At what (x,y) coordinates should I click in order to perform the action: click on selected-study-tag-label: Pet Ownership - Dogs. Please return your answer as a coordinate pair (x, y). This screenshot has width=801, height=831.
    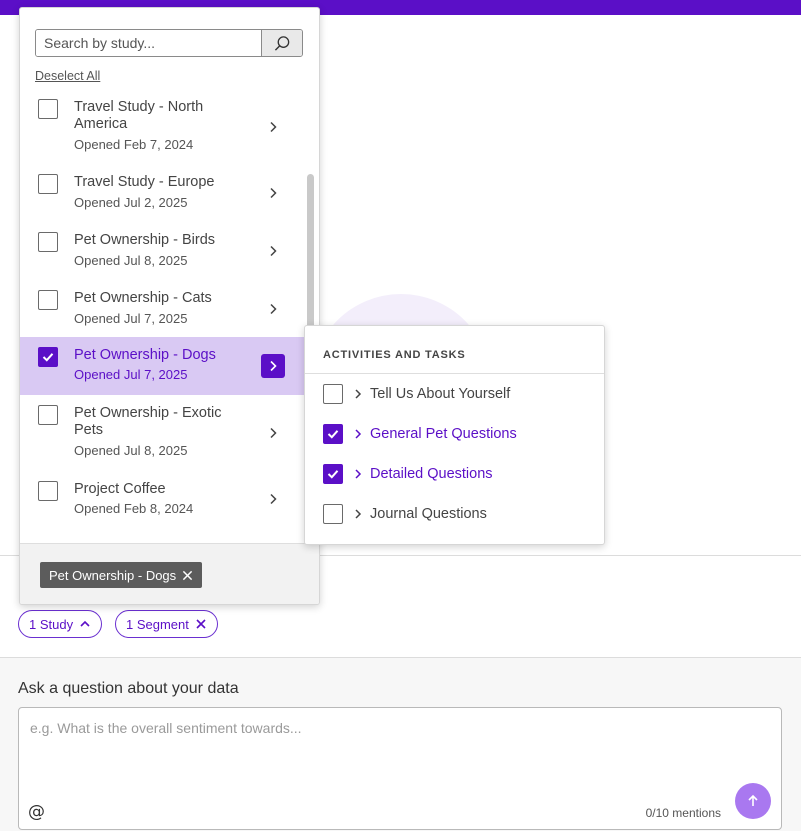
    Looking at the image, I should click on (113, 575).